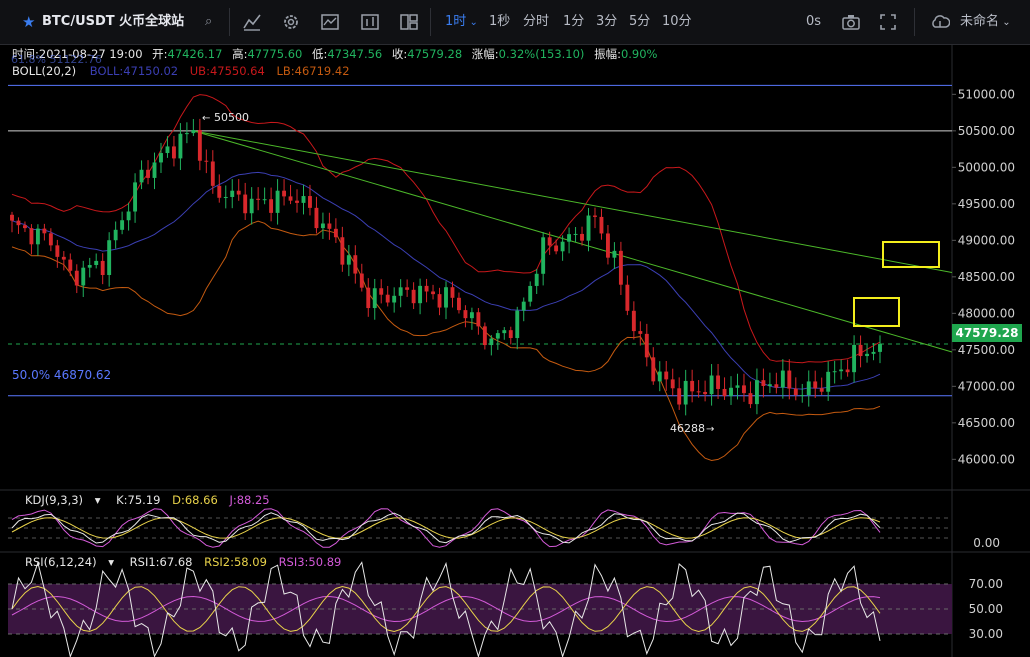  What do you see at coordinates (573, 22) in the screenshot?
I see `interval-1m: 1分` at bounding box center [573, 22].